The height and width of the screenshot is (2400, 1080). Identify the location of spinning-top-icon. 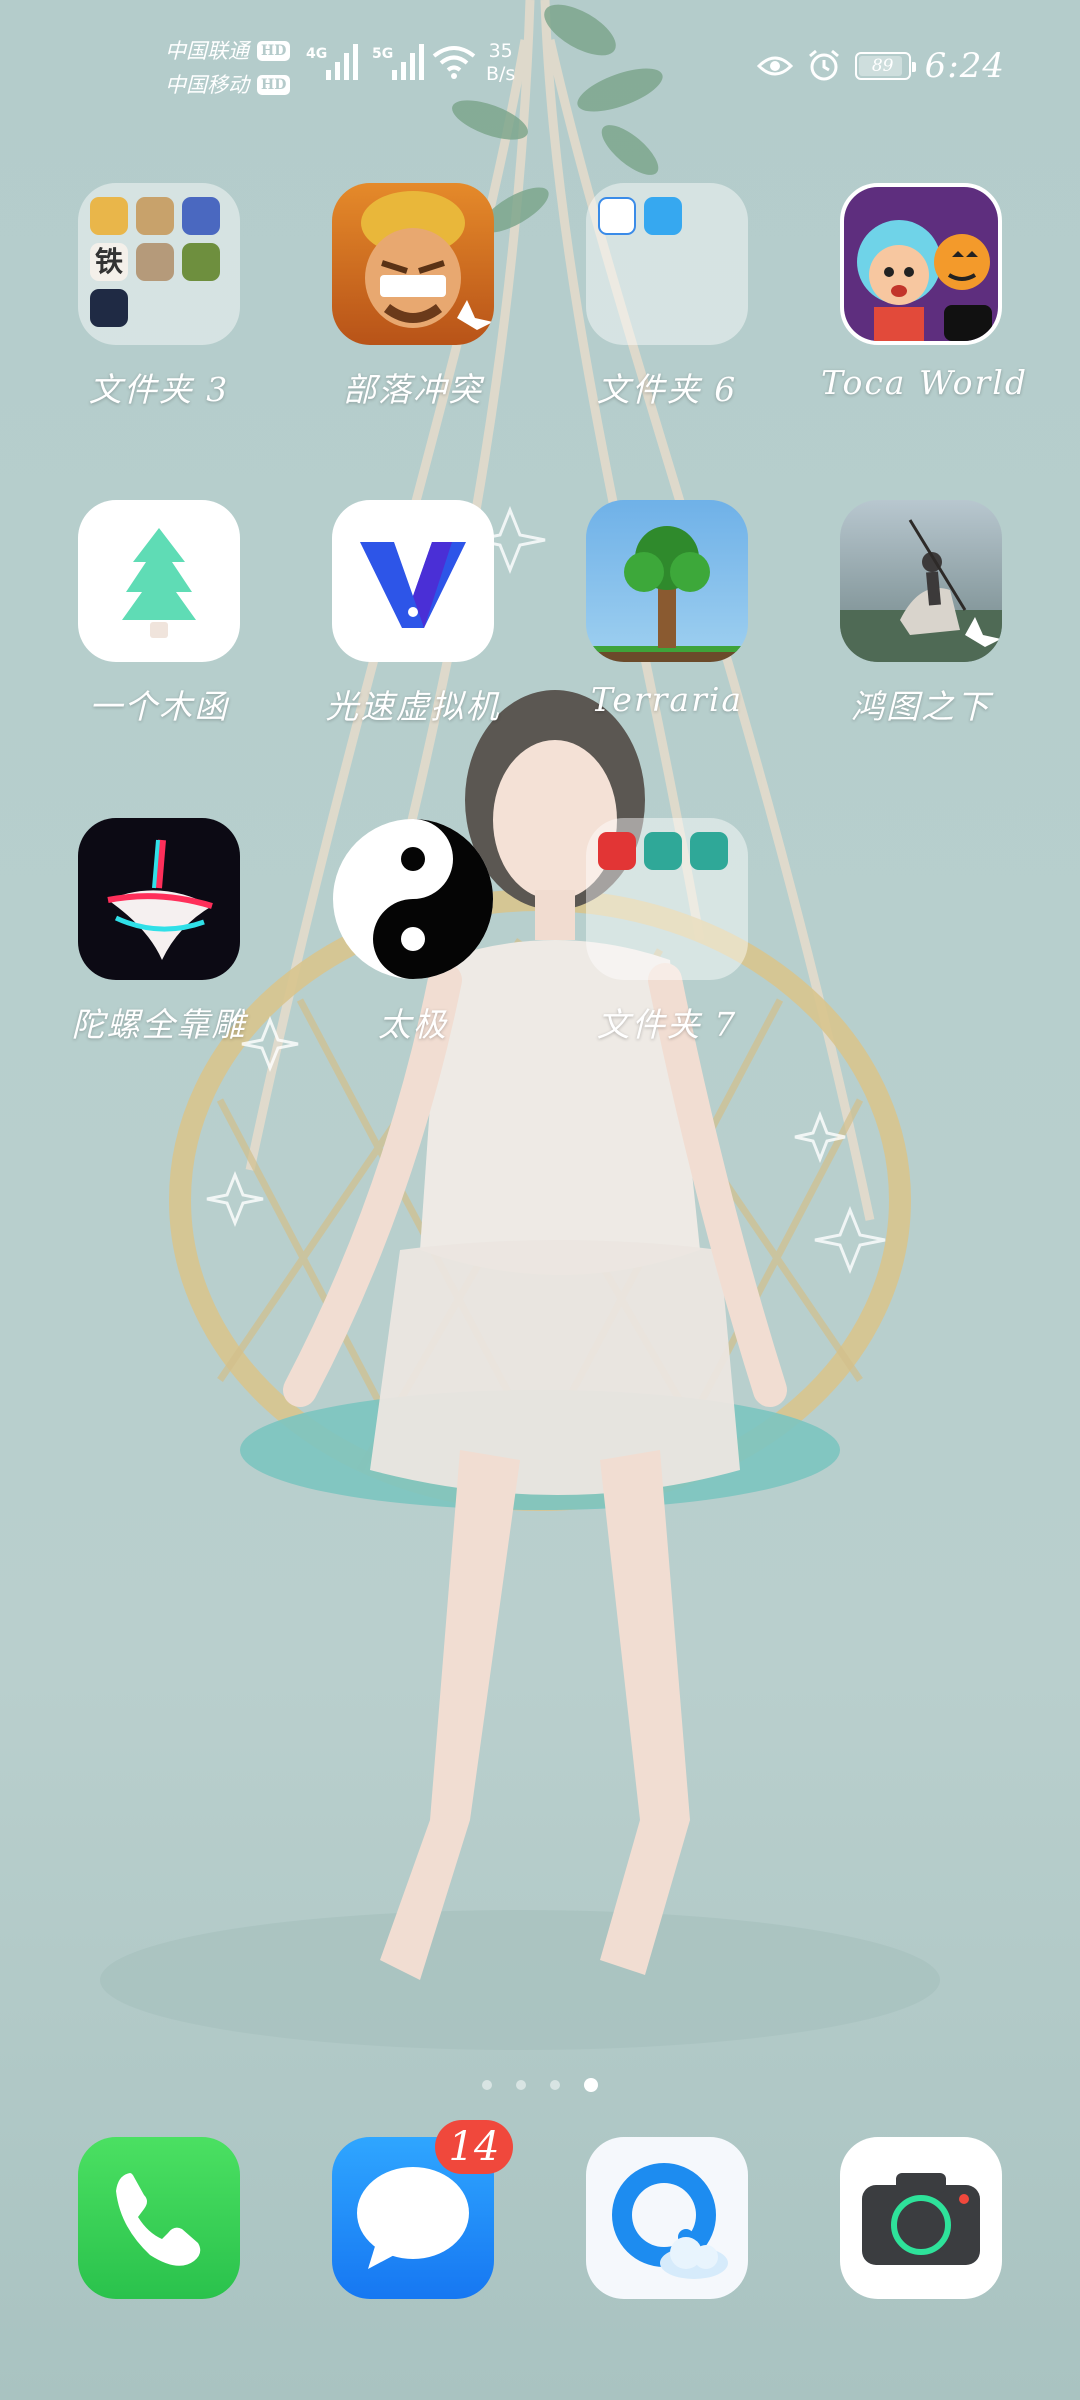
(159, 899).